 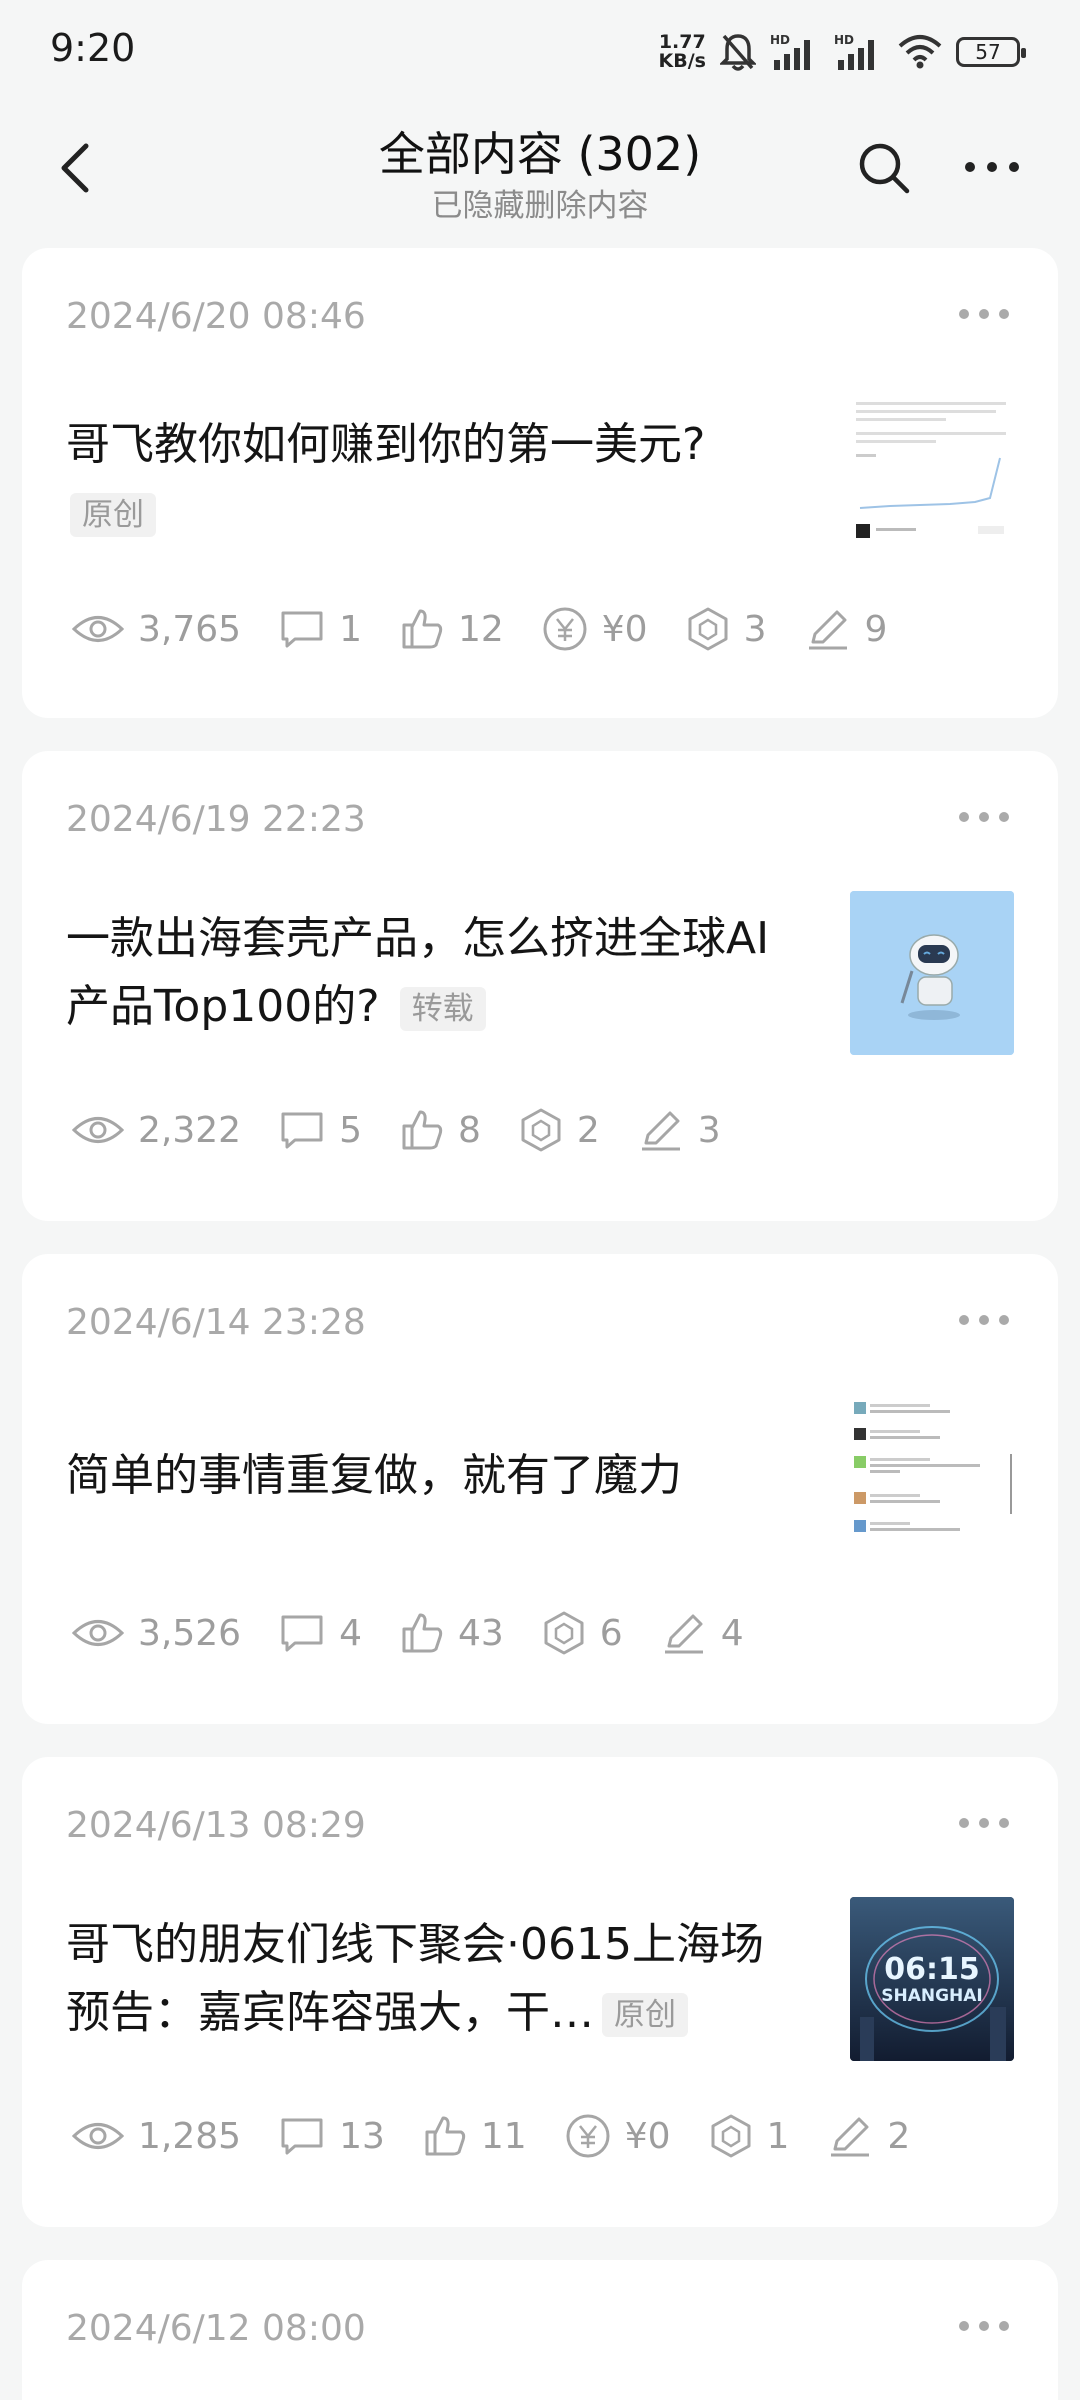 What do you see at coordinates (332, 2136) in the screenshot?
I see `stat-comments: 13` at bounding box center [332, 2136].